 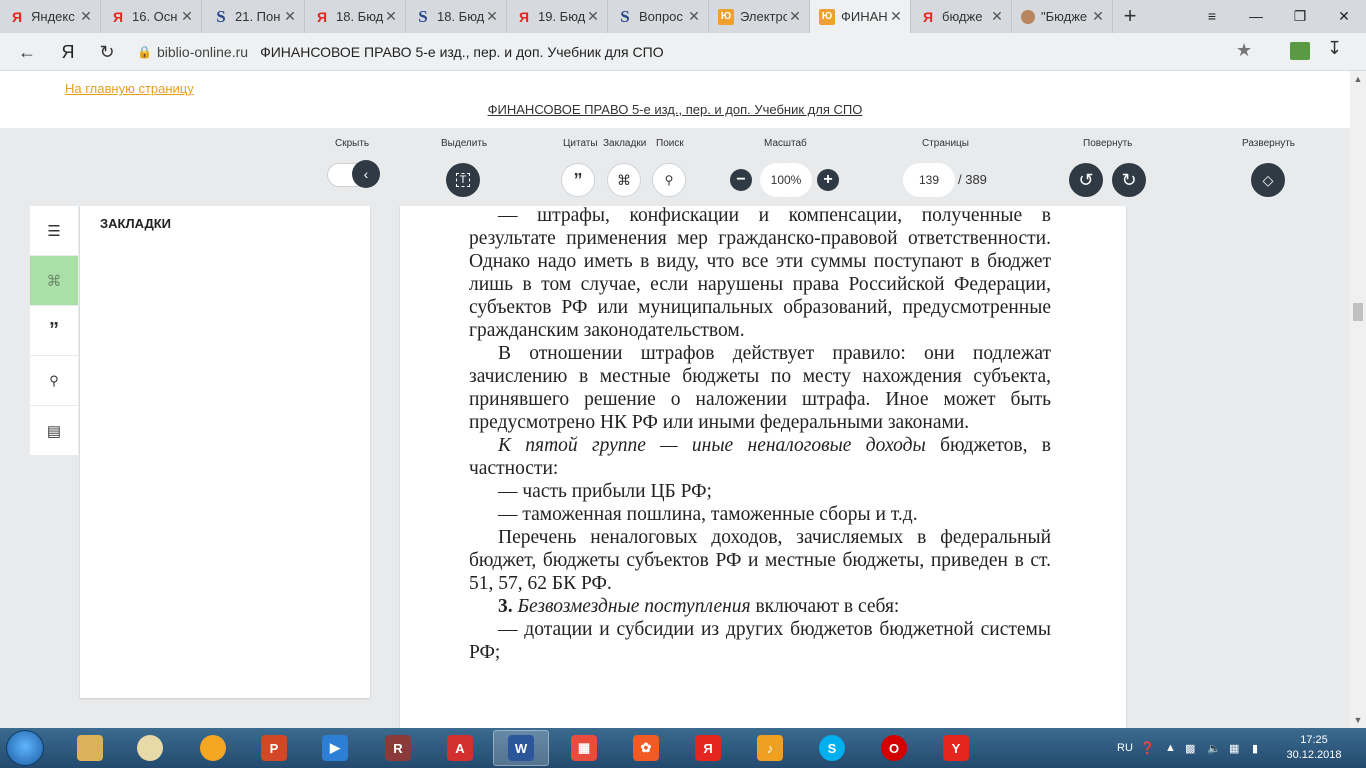 I want to click on extension-icon, so click(x=1300, y=51).